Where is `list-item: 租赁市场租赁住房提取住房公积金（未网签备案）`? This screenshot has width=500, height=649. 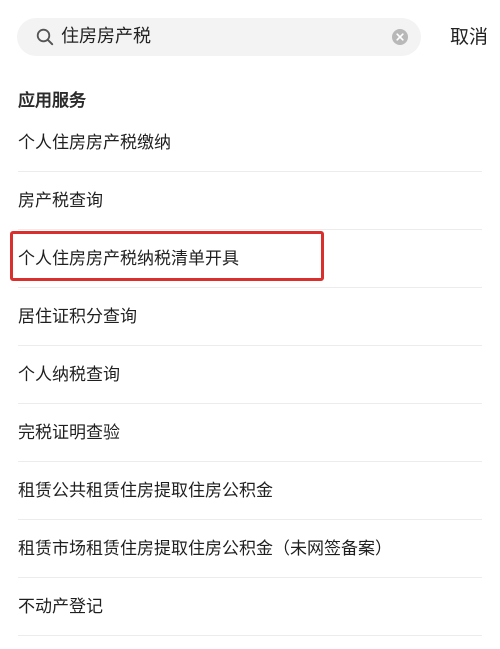
list-item: 租赁市场租赁住房提取住房公积金（未网签备案） is located at coordinates (250, 549).